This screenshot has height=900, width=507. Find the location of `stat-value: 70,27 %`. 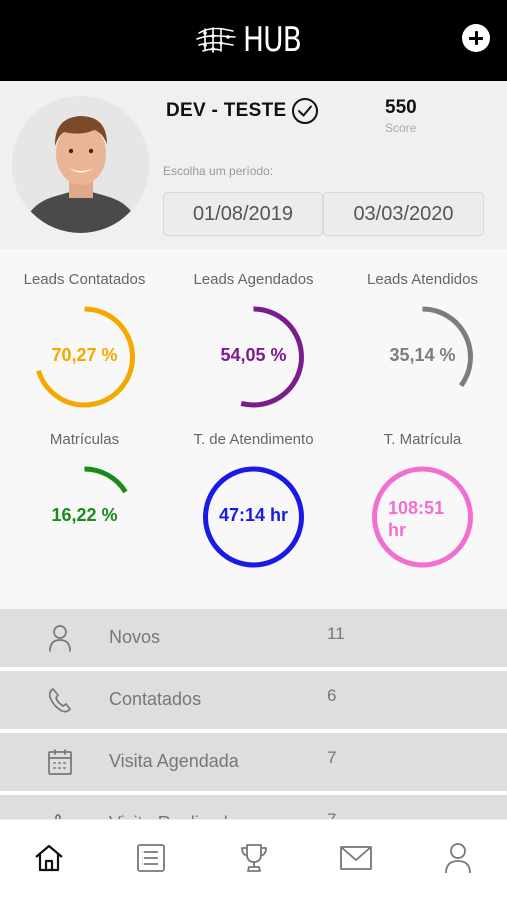

stat-value: 70,27 % is located at coordinates (84, 355).